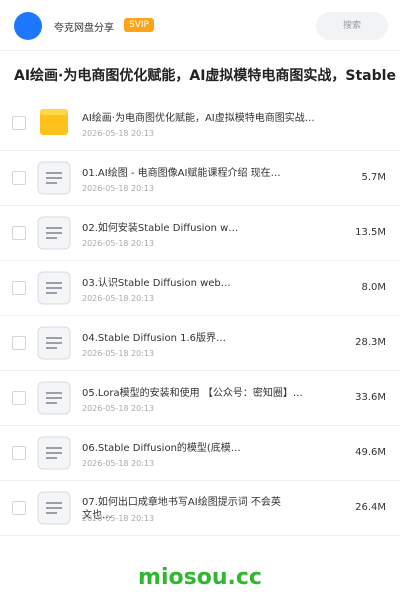 This screenshot has height=600, width=400. I want to click on app-header: 夸克网盘分享 SVIP 搜索, so click(200, 25).